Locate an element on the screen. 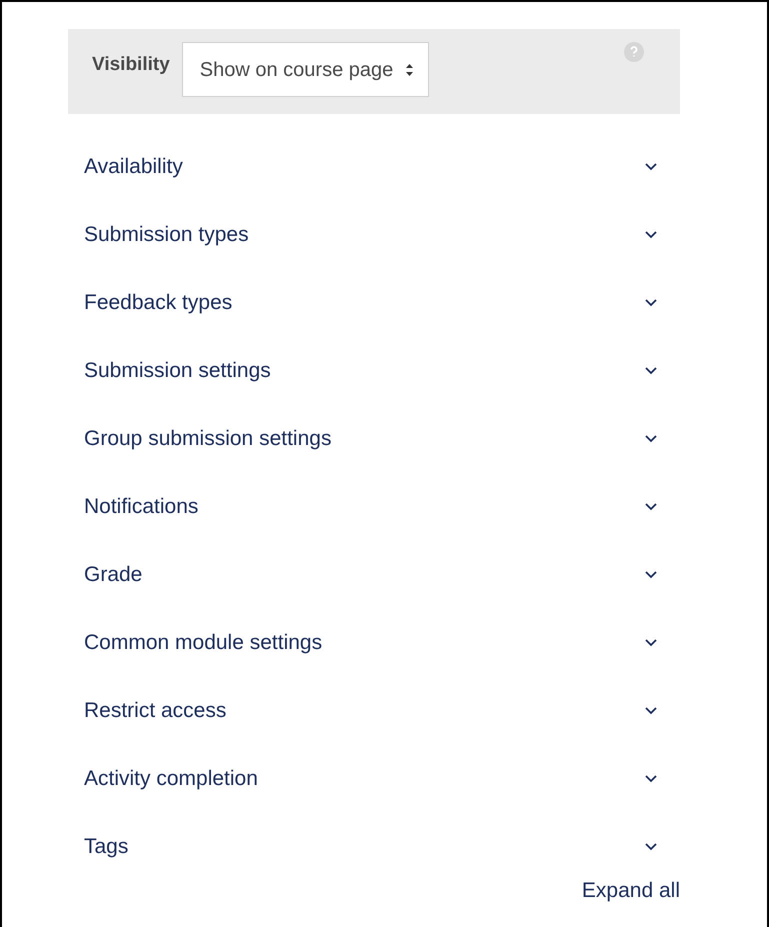 This screenshot has height=927, width=769. section-header: Submission settings is located at coordinates (177, 371).